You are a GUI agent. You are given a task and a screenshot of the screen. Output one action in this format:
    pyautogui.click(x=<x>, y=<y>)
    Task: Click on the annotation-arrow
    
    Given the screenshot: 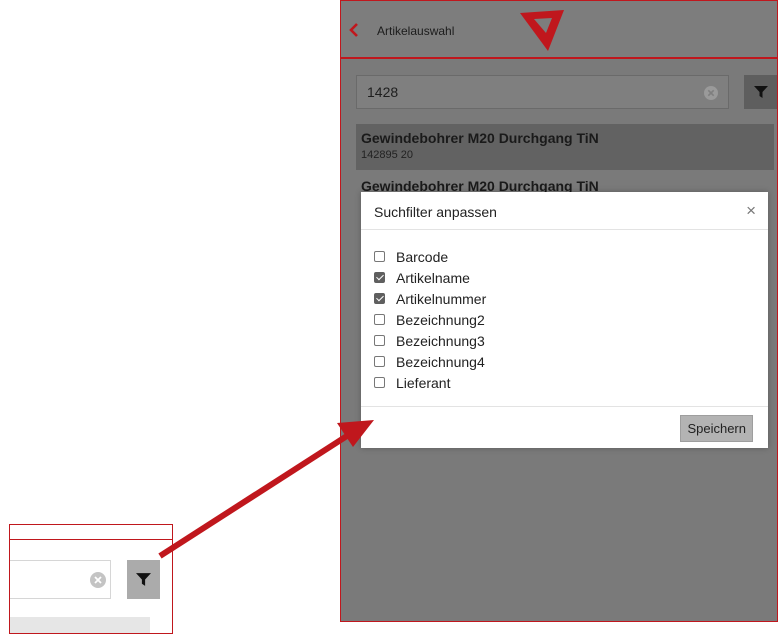 What is the action you would take?
    pyautogui.click(x=266, y=489)
    